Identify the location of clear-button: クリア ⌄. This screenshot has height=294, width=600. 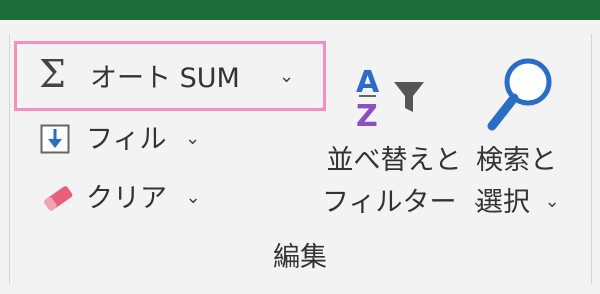
(143, 199).